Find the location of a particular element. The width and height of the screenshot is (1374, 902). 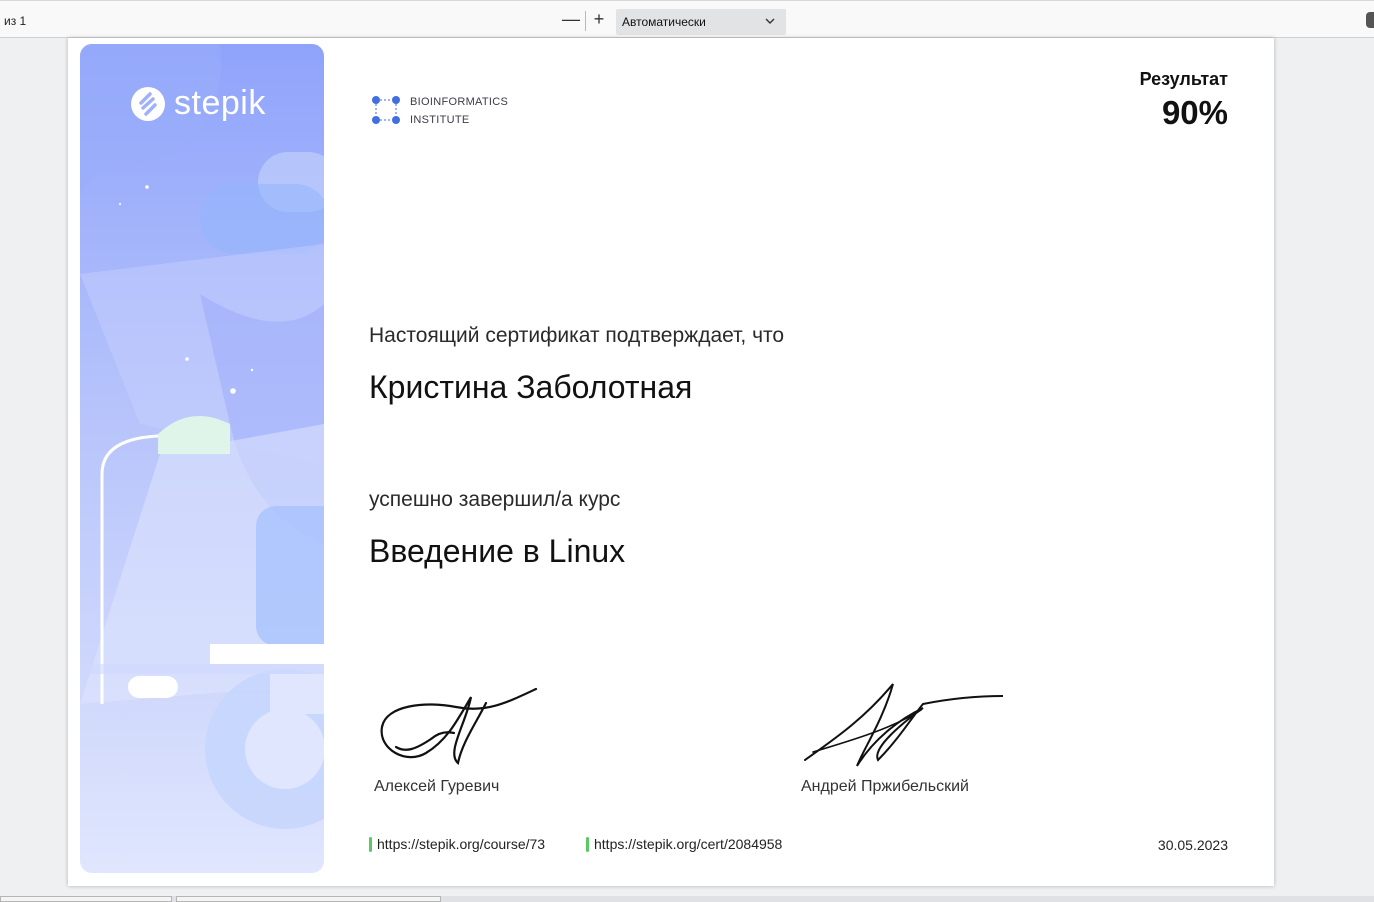

stepik-wordmark: stepik is located at coordinates (220, 103).